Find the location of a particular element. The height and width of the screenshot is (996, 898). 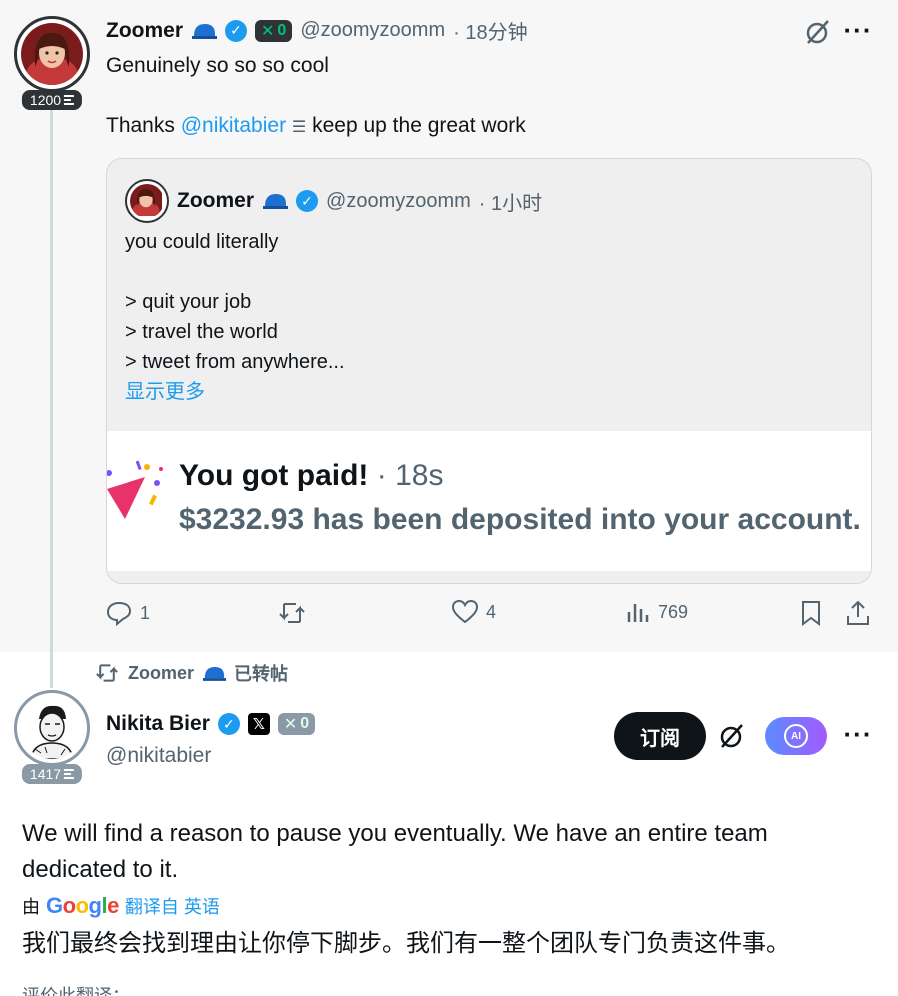

bookmark-icon is located at coordinates (811, 613).